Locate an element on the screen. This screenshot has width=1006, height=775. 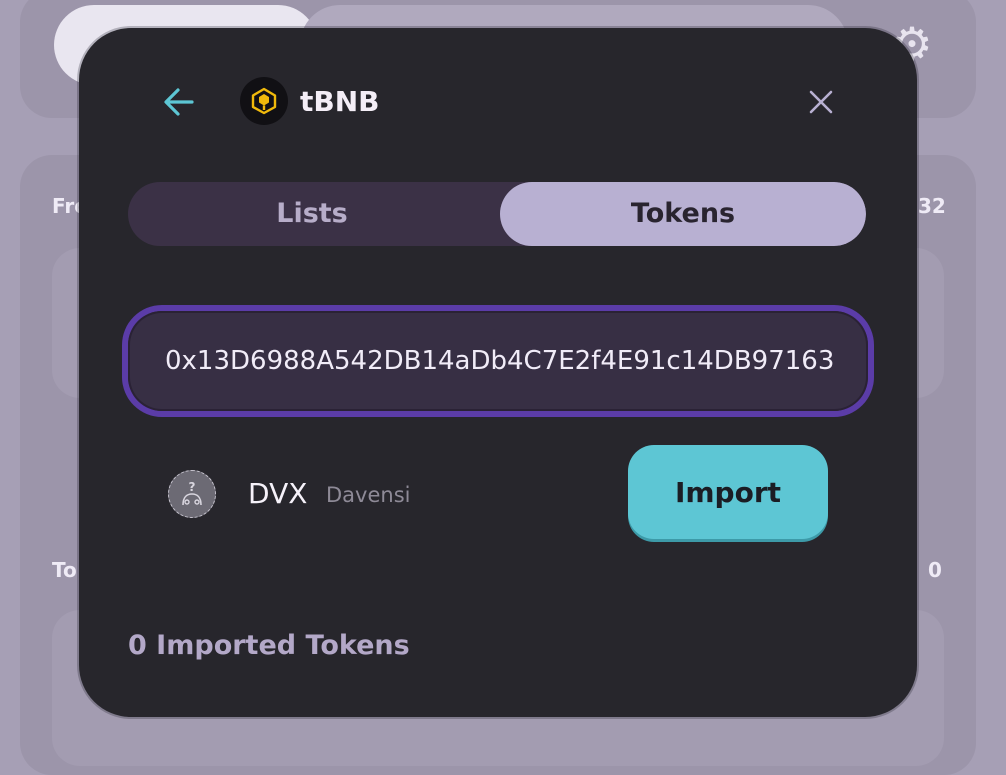
imported-tokens-count: 0 Imported Tokens is located at coordinates (269, 646).